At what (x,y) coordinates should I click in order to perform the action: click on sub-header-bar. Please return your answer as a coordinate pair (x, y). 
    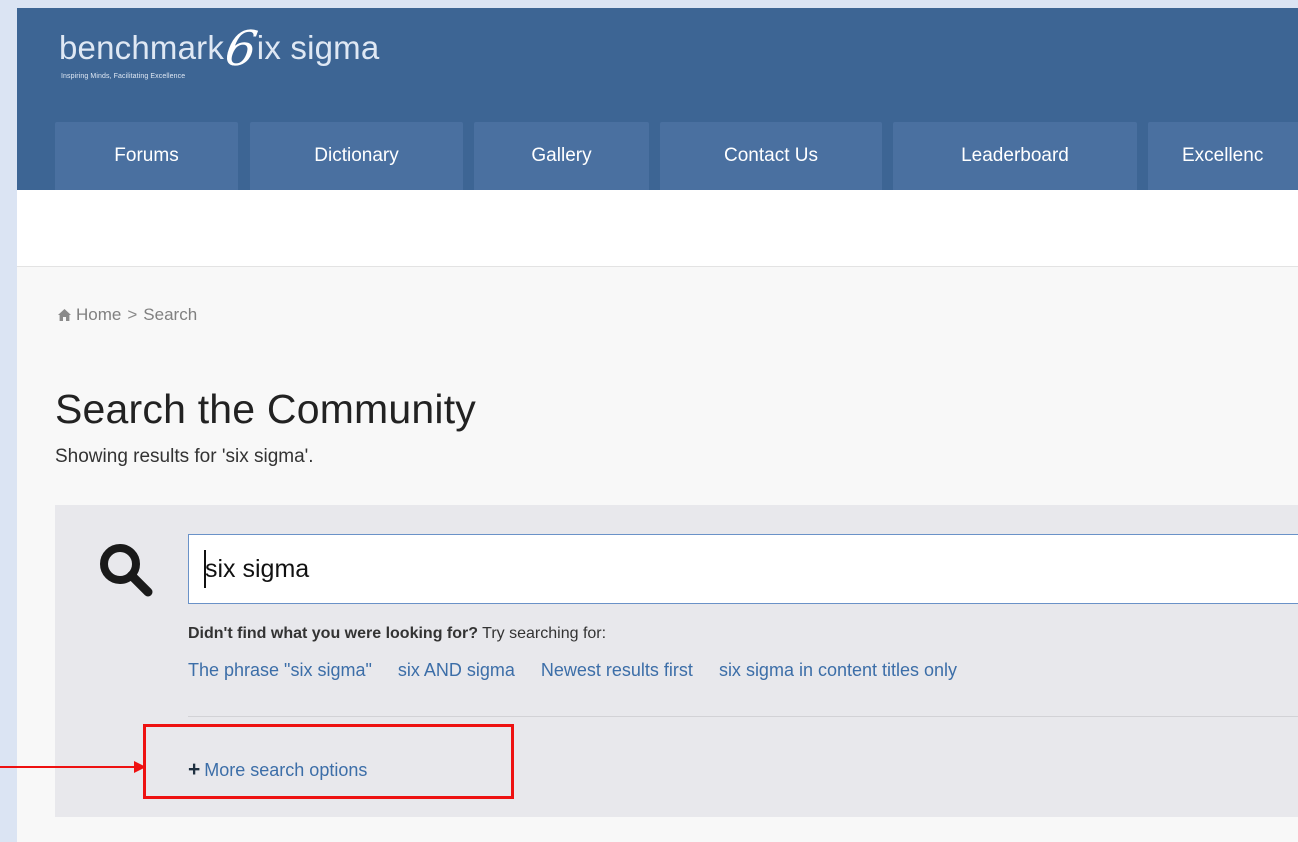
    Looking at the image, I should click on (657, 228).